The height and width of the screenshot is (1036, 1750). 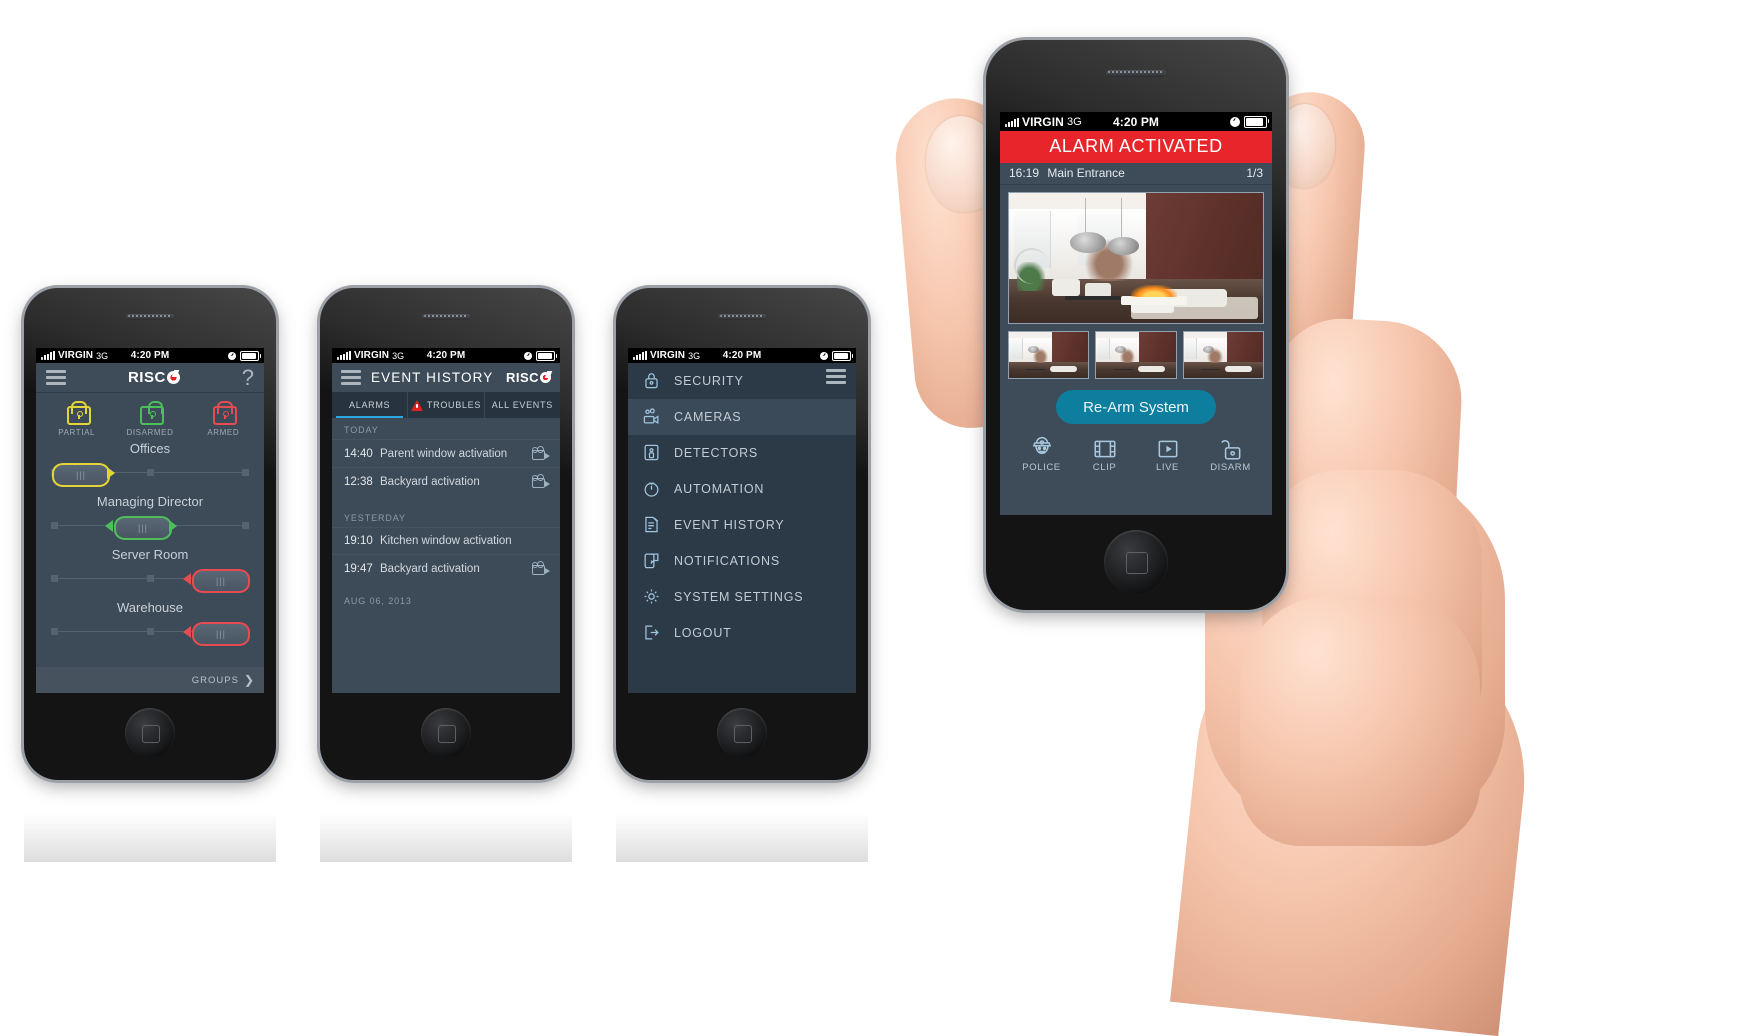 What do you see at coordinates (77, 419) in the screenshot?
I see `mode-partial: PARTIAL` at bounding box center [77, 419].